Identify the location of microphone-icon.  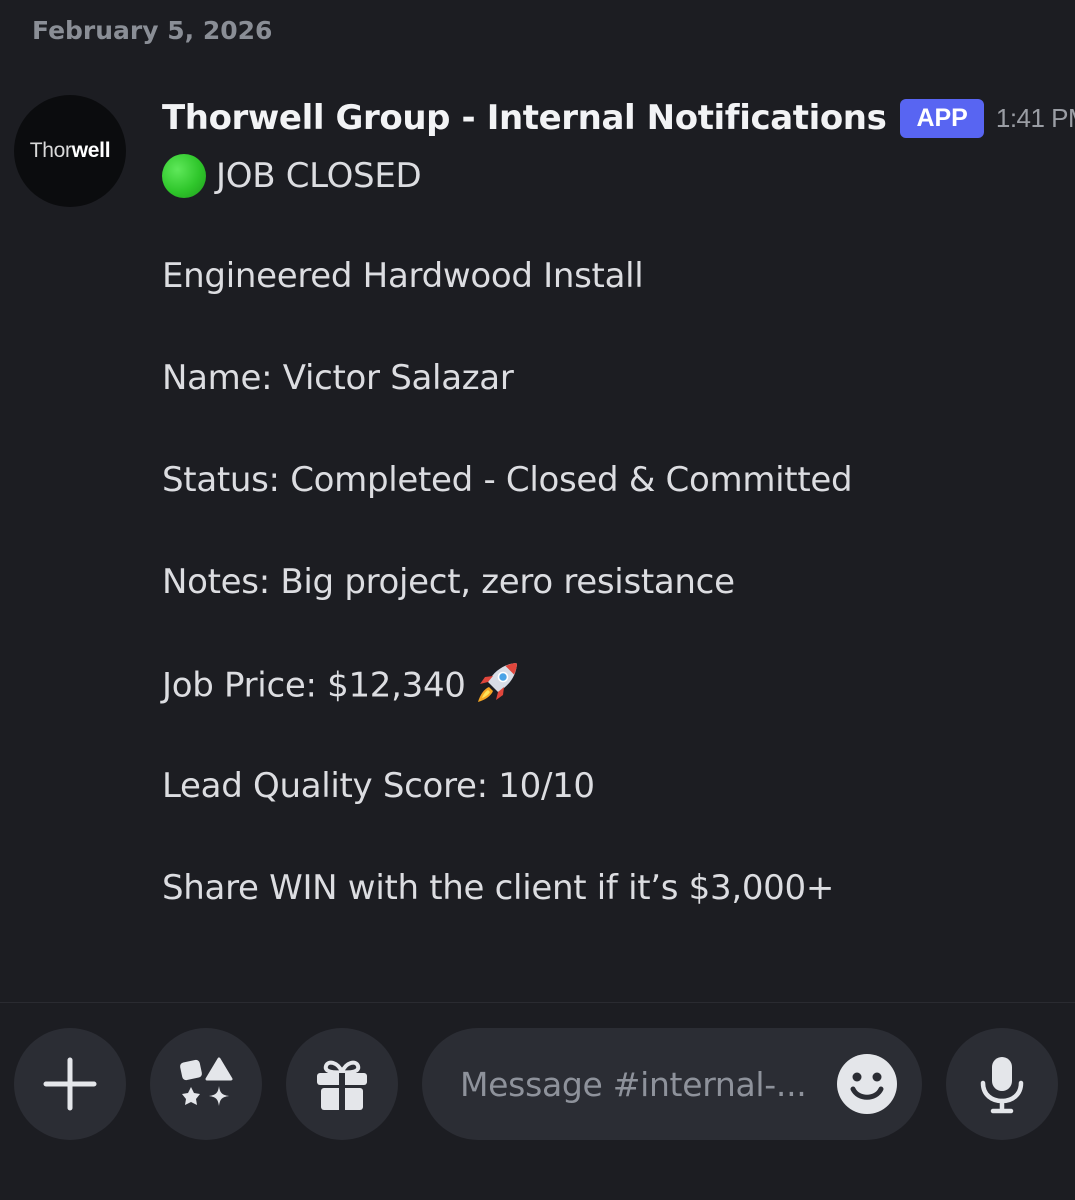
(1002, 1085).